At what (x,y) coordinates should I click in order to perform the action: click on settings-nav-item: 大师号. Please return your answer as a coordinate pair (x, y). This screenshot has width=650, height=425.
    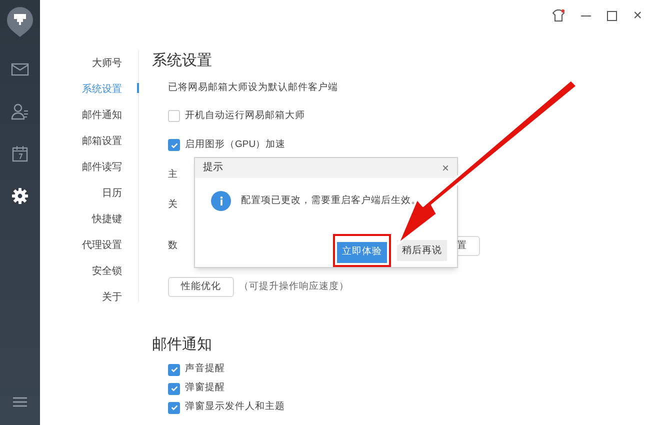
    Looking at the image, I should click on (107, 63).